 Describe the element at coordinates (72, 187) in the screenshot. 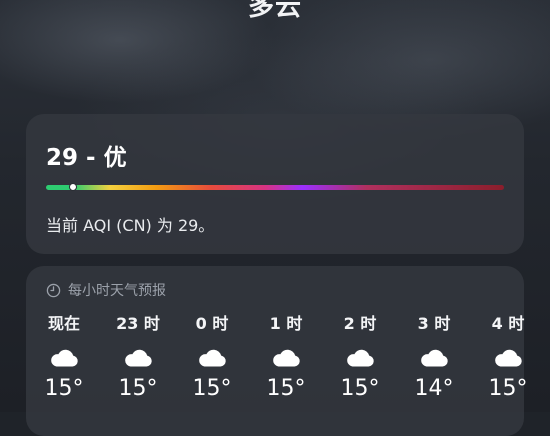

I see `aqi-indicator-dot` at that location.